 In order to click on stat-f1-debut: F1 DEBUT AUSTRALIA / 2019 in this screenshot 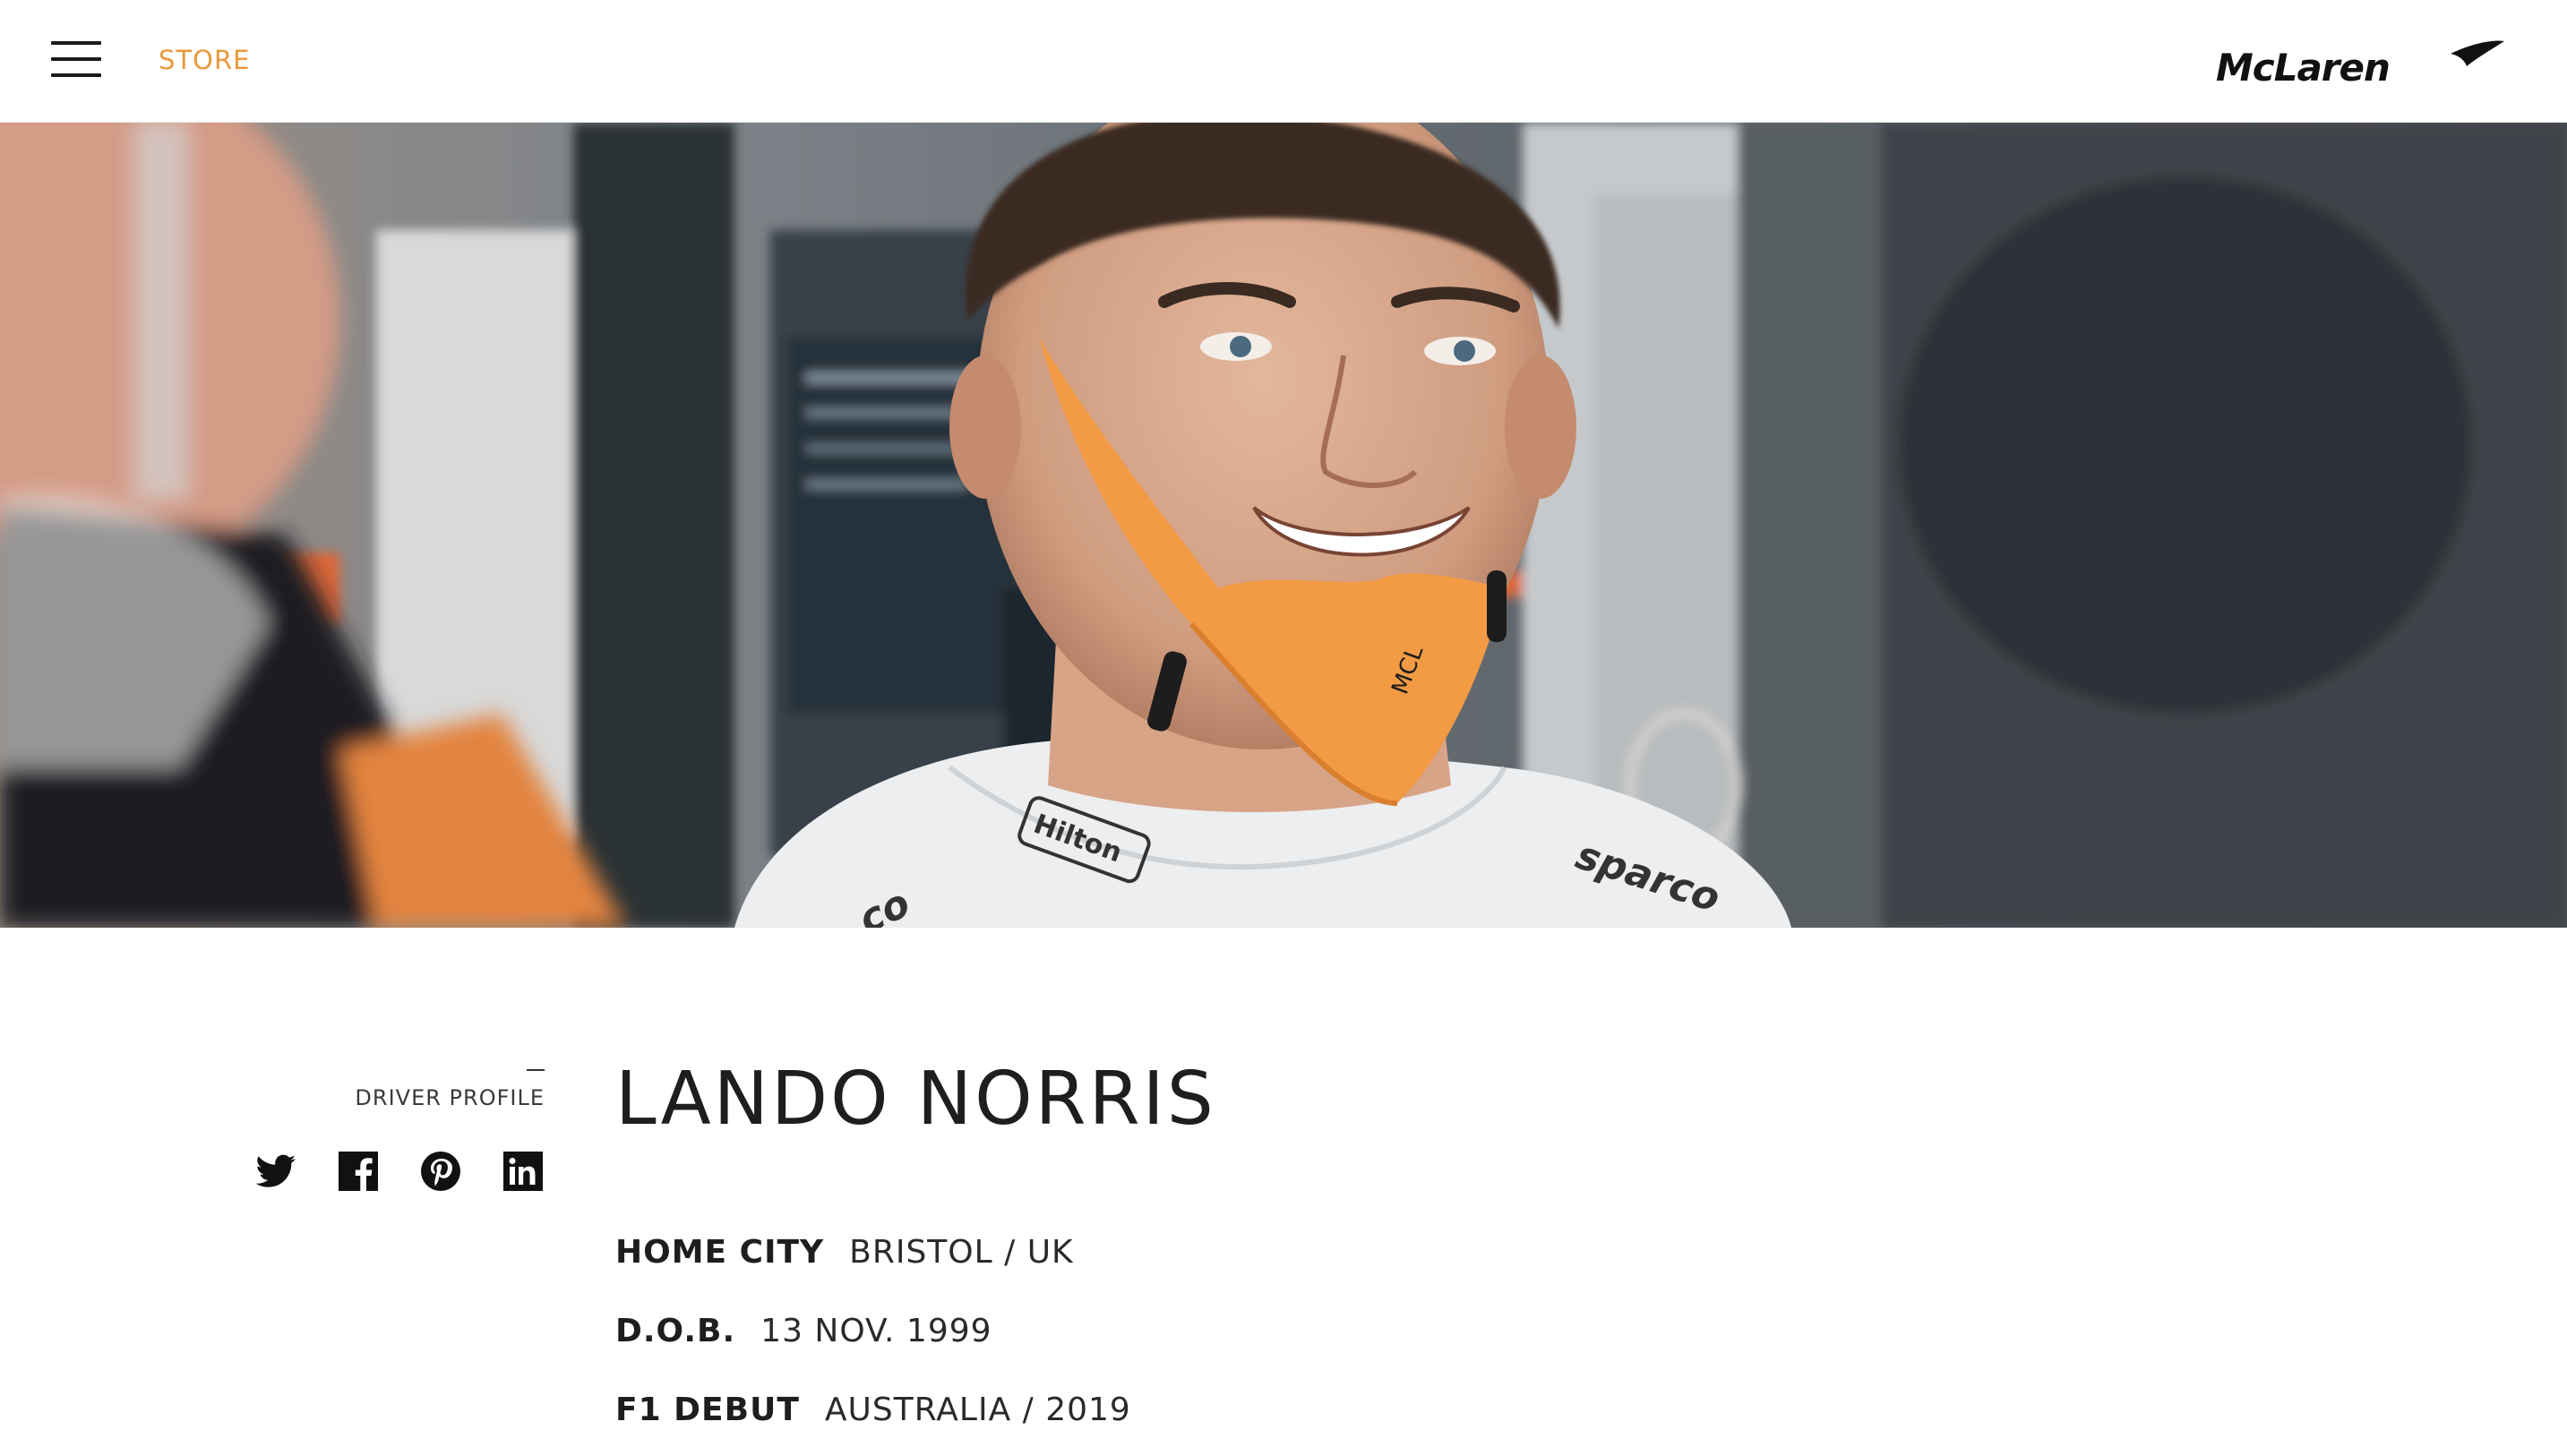, I will do `click(873, 1410)`.